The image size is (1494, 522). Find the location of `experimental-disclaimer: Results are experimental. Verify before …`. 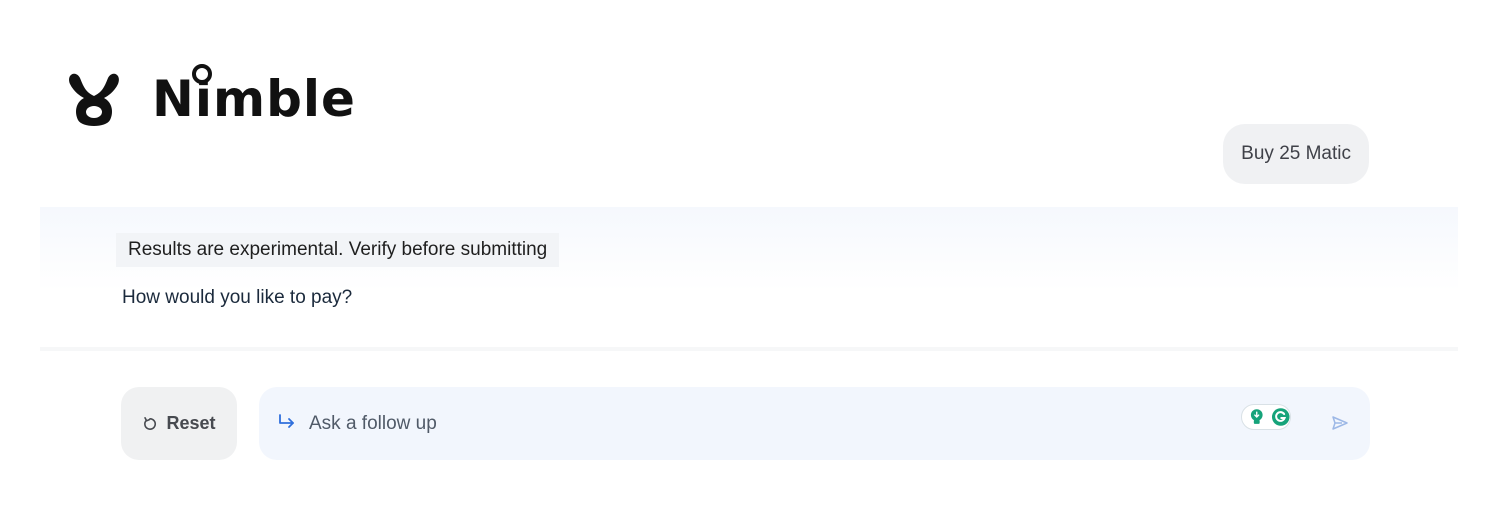

experimental-disclaimer: Results are experimental. Verify before … is located at coordinates (338, 250).